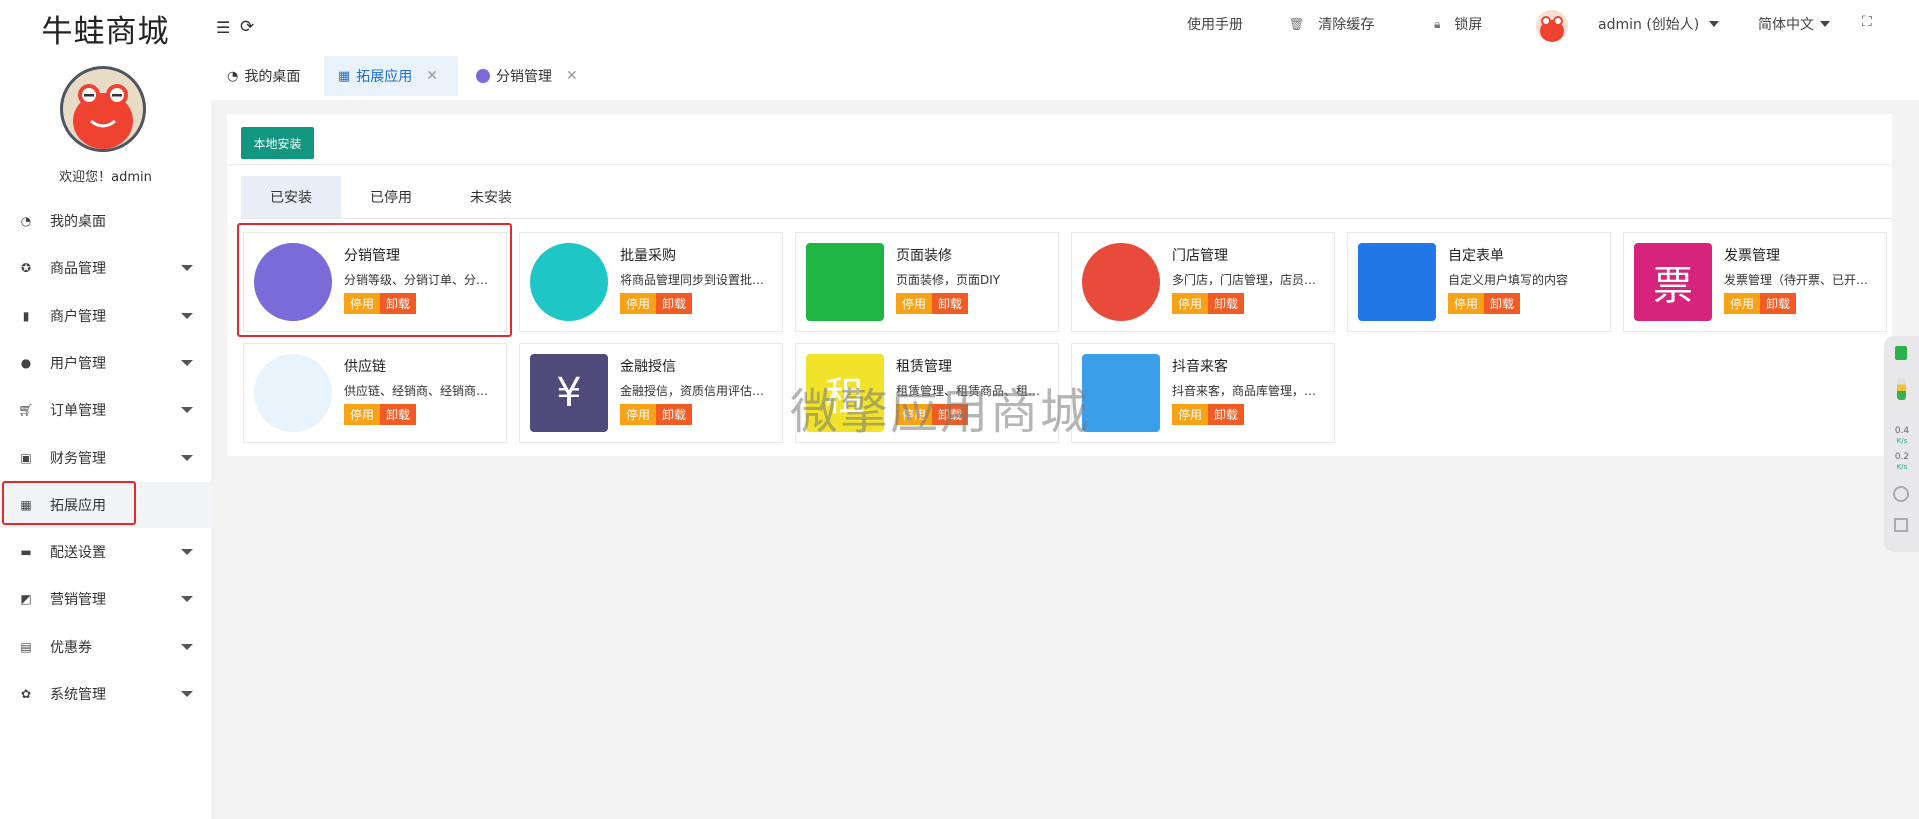 The image size is (1919, 819). What do you see at coordinates (391, 197) in the screenshot?
I see `subtab-disabled: 已停用` at bounding box center [391, 197].